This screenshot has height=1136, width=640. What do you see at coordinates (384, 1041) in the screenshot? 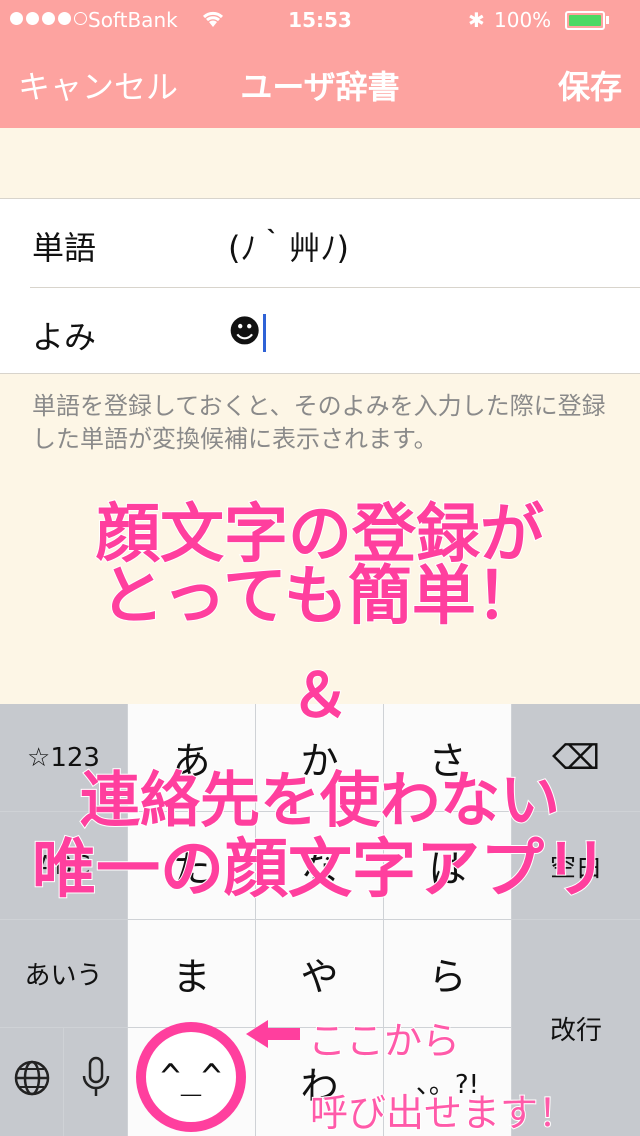
I see `callout-line-1: ここから` at bounding box center [384, 1041].